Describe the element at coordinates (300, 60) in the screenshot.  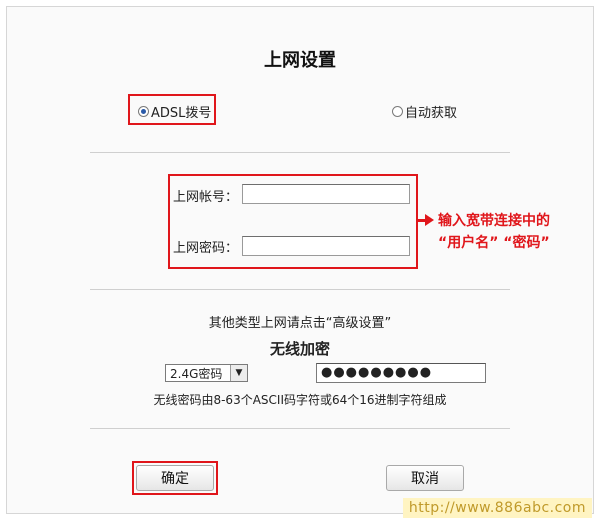
I see `page-title: 上网设置` at that location.